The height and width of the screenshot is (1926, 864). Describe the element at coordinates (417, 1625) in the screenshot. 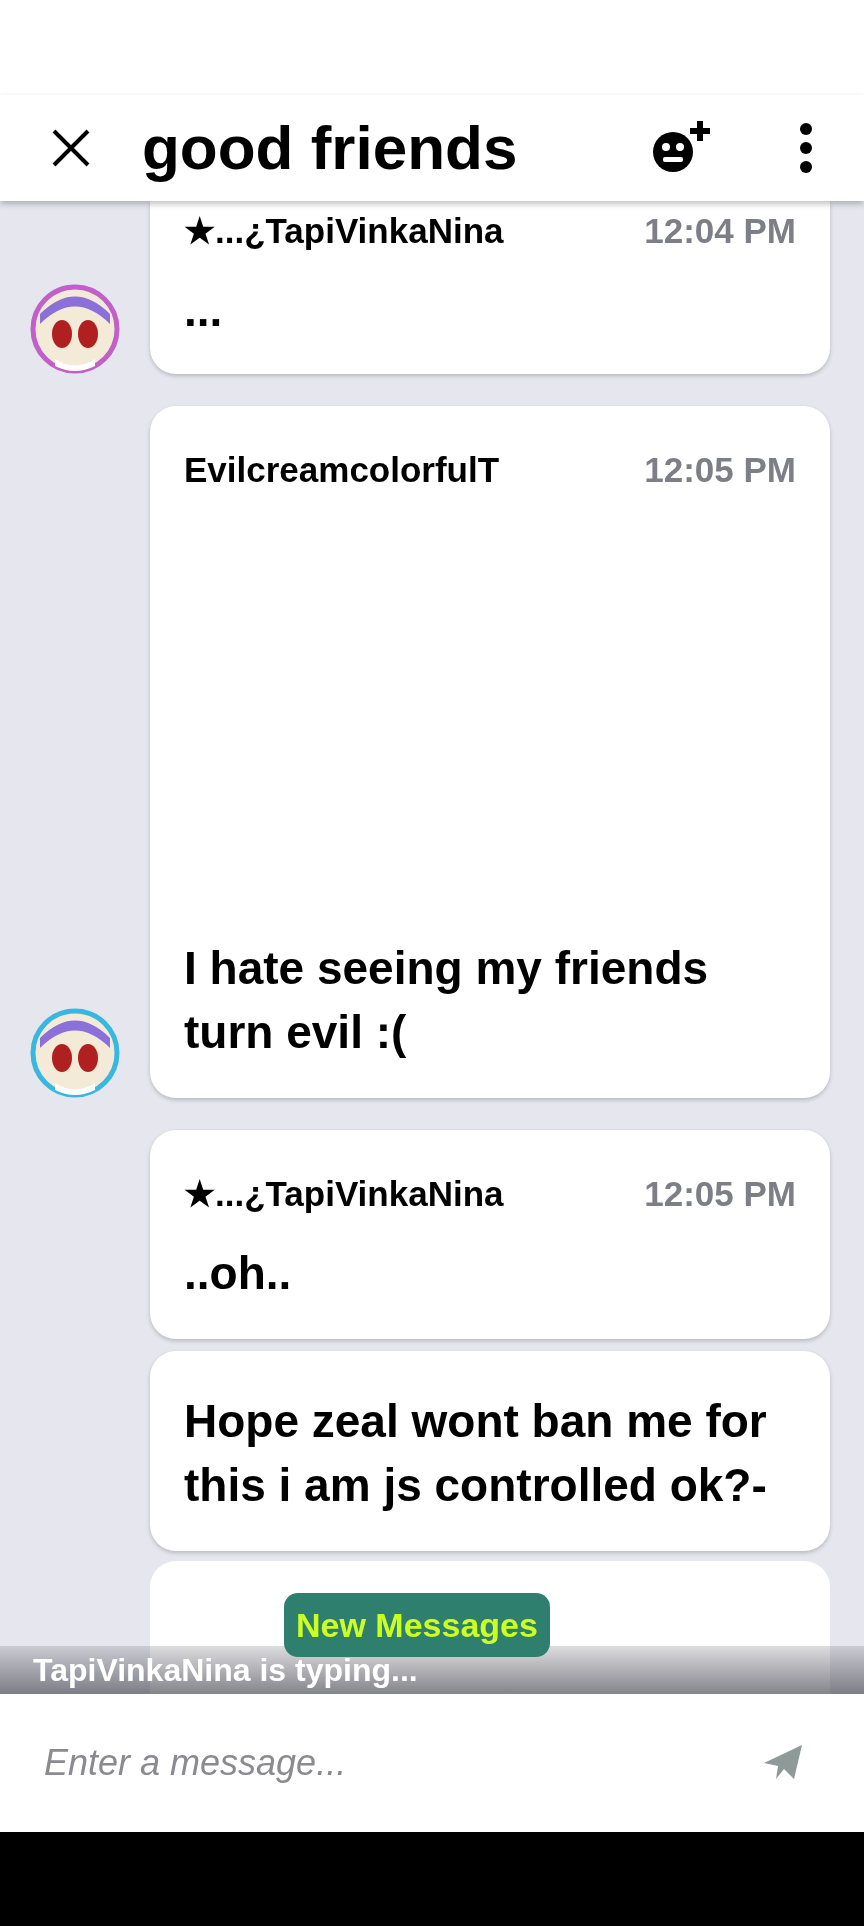

I see `new-messages-button: New Messages` at that location.